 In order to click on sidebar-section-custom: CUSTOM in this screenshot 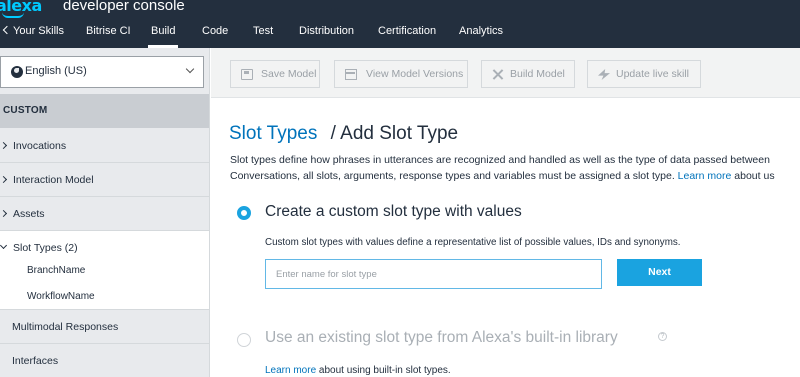, I will do `click(104, 111)`.